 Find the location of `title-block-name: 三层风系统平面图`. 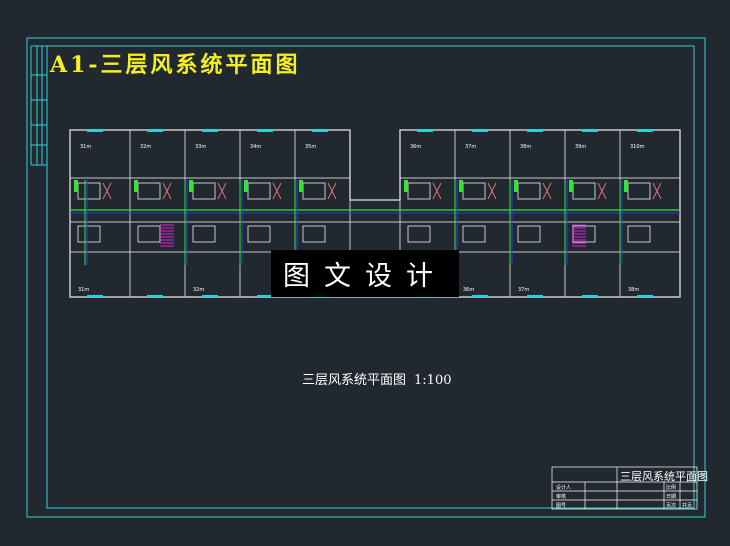

title-block-name: 三层风系统平面图 is located at coordinates (664, 476).